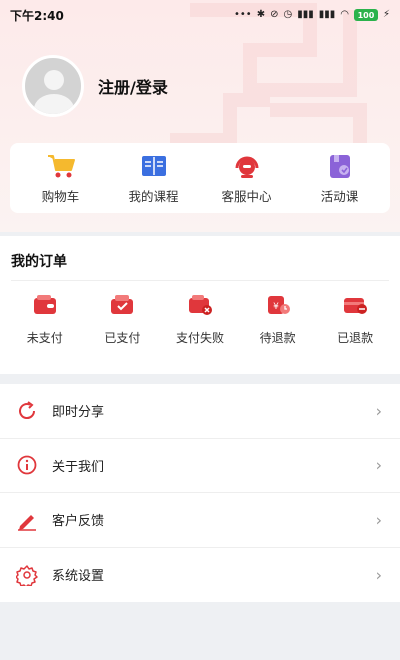 This screenshot has height=660, width=400. What do you see at coordinates (200, 575) in the screenshot?
I see `menu-item-settings: 系统设置 ›` at bounding box center [200, 575].